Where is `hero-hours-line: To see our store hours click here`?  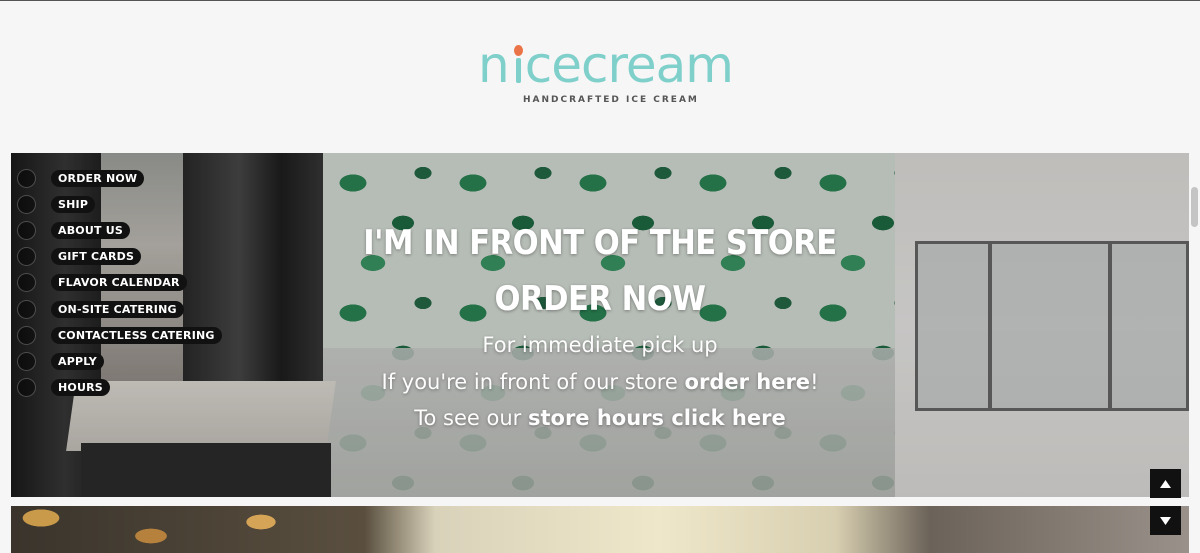 hero-hours-line: To see our store hours click here is located at coordinates (600, 418).